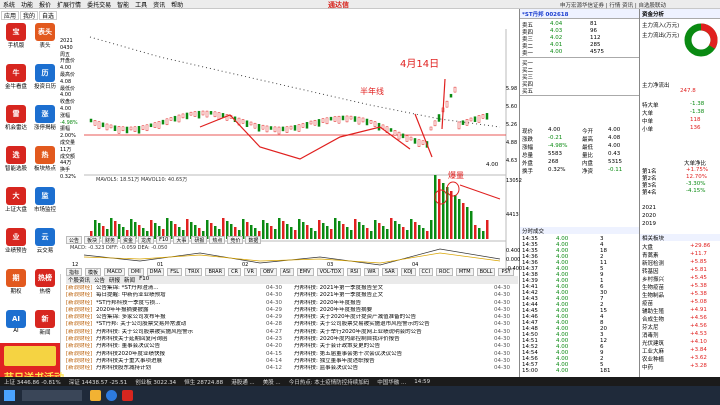 Image resolution: width=720 pixels, height=405 pixels. I want to click on news-tab: 研报, so click(114, 280).